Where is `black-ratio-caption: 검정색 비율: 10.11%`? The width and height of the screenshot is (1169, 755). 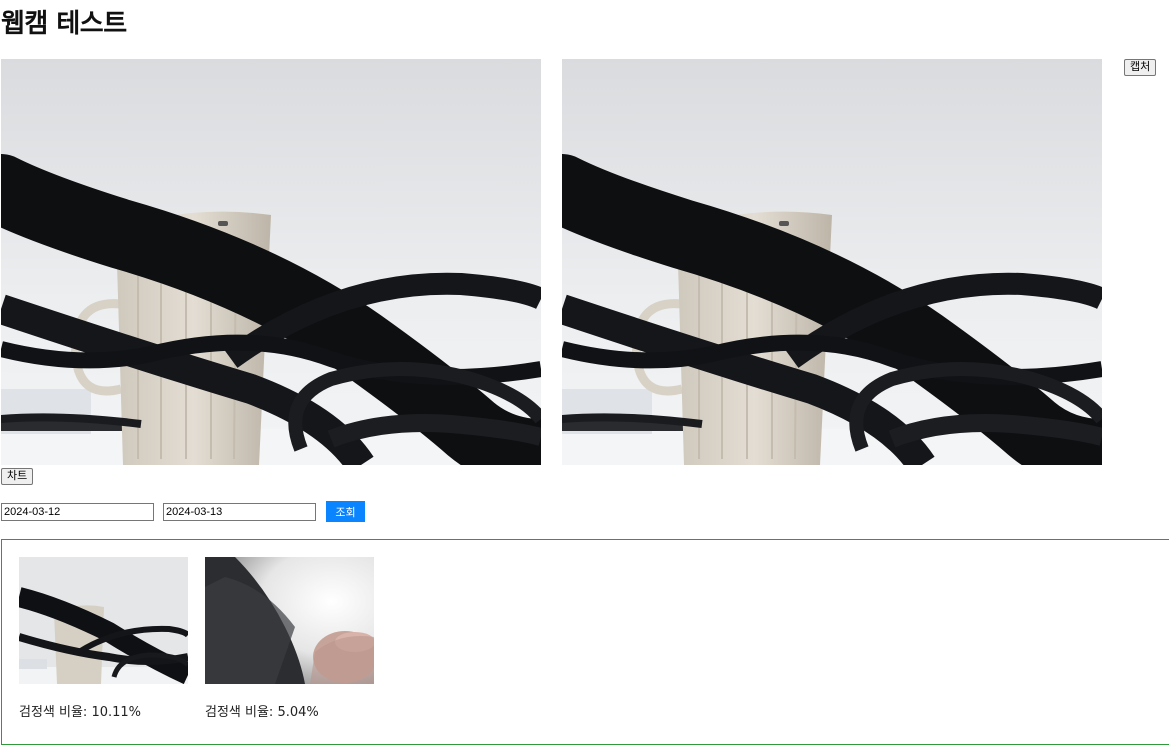 black-ratio-caption: 검정색 비율: 10.11% is located at coordinates (104, 710).